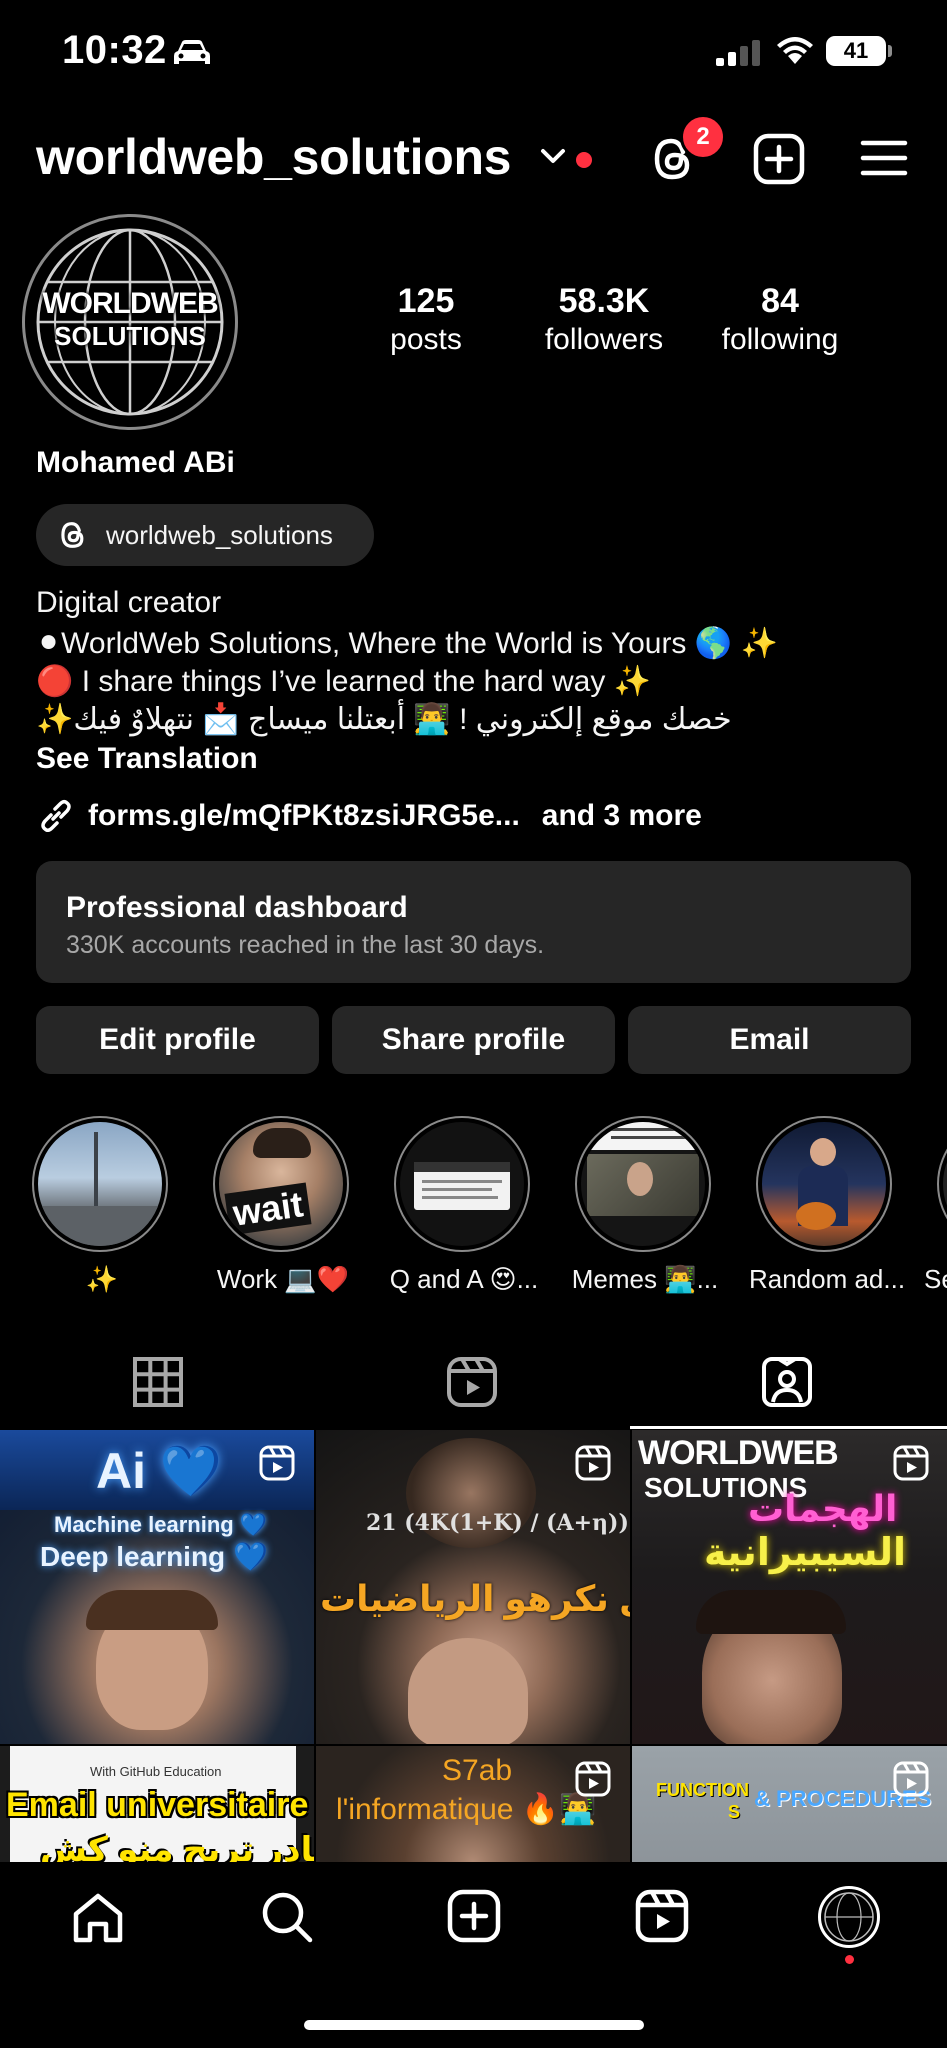  I want to click on followers-count: 58.3K, so click(604, 301).